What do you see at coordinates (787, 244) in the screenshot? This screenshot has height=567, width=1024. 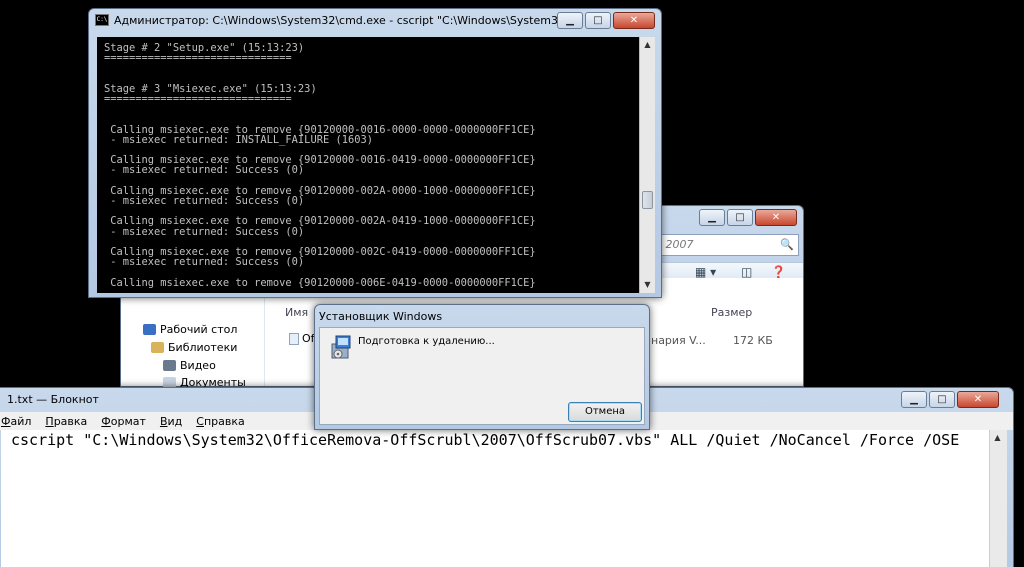 I see `search-icon: 🔍` at bounding box center [787, 244].